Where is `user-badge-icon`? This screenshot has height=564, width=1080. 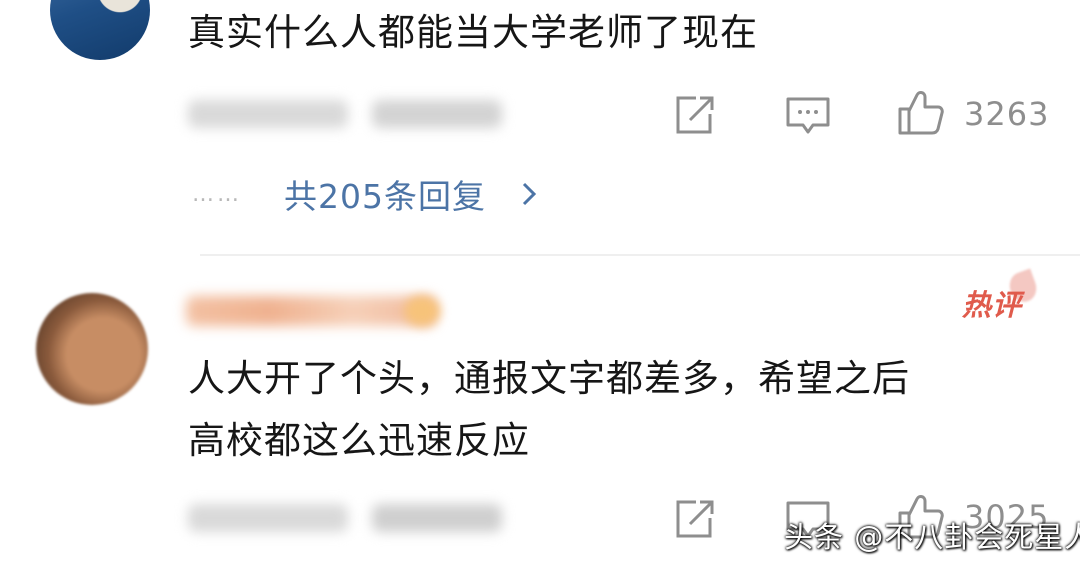
user-badge-icon is located at coordinates (422, 311).